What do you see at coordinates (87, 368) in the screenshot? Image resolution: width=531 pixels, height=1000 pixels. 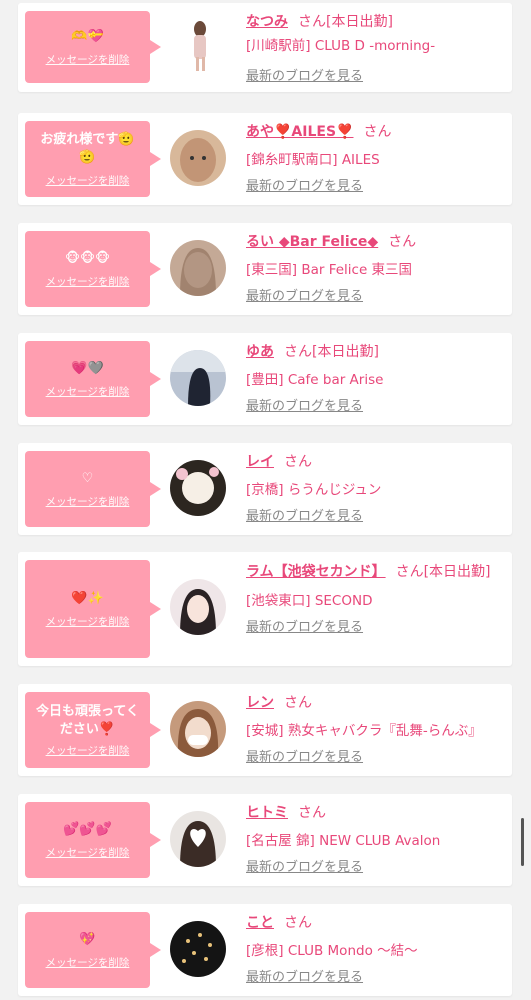 I see `message-text: 💗🩶` at bounding box center [87, 368].